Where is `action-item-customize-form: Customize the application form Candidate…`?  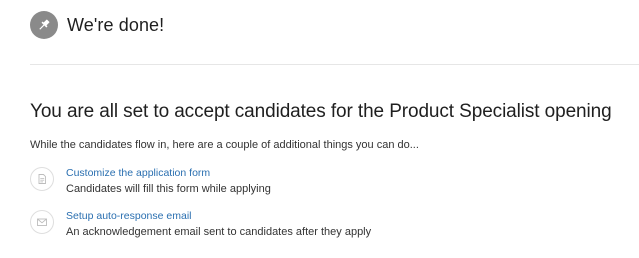 action-item-customize-form: Customize the application form Candidate… is located at coordinates (150, 181).